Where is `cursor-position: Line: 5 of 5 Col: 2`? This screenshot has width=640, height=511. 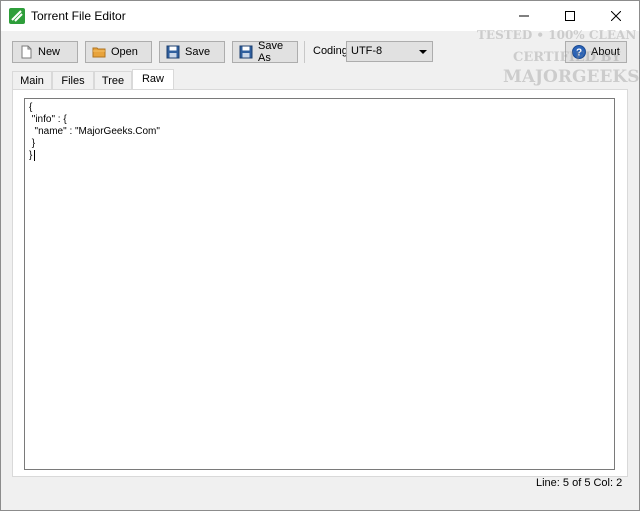 cursor-position: Line: 5 of 5 Col: 2 is located at coordinates (579, 483).